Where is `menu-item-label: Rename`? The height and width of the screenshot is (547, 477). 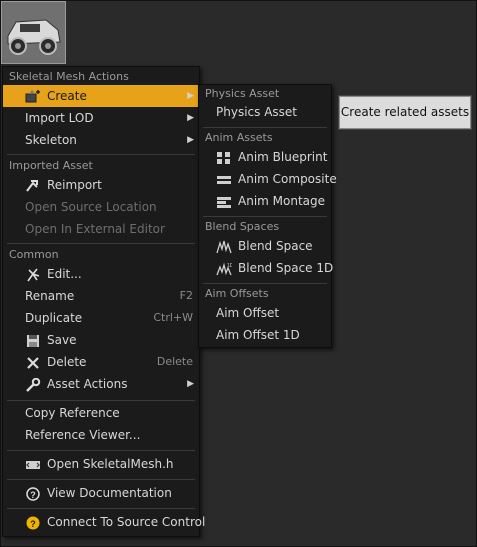 menu-item-label: Rename is located at coordinates (50, 296).